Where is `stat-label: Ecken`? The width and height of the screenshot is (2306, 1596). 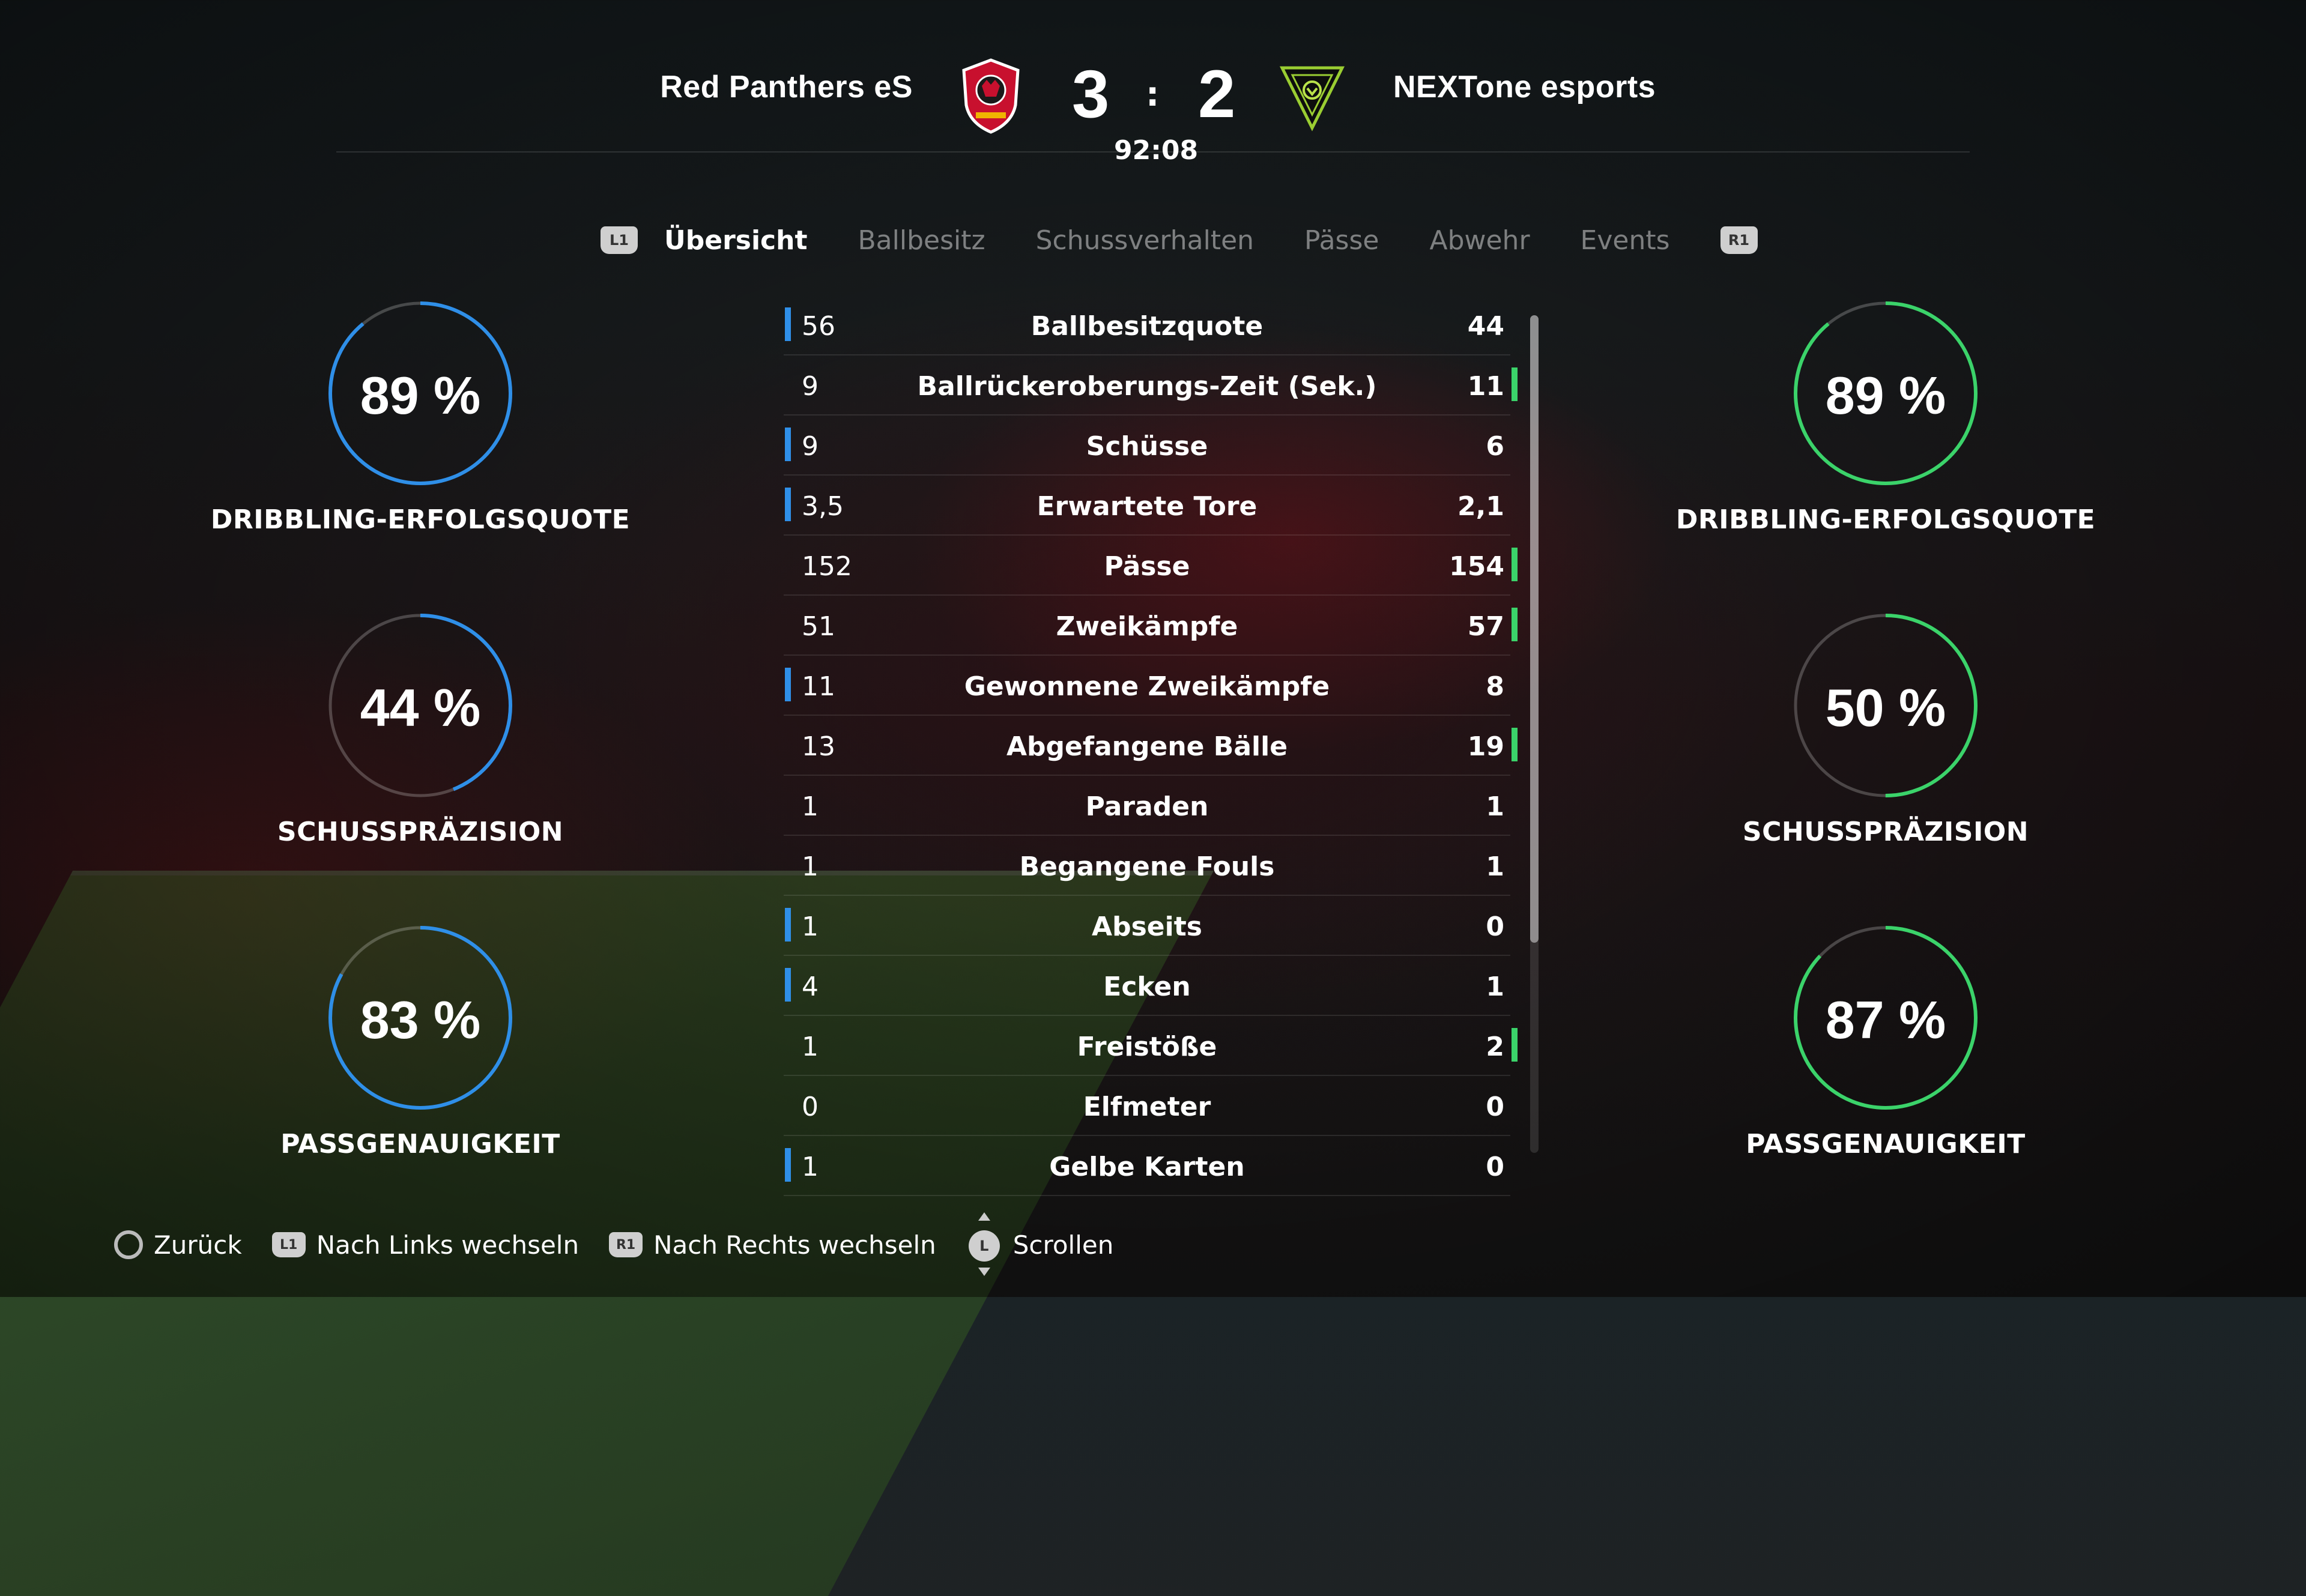
stat-label: Ecken is located at coordinates (1147, 987).